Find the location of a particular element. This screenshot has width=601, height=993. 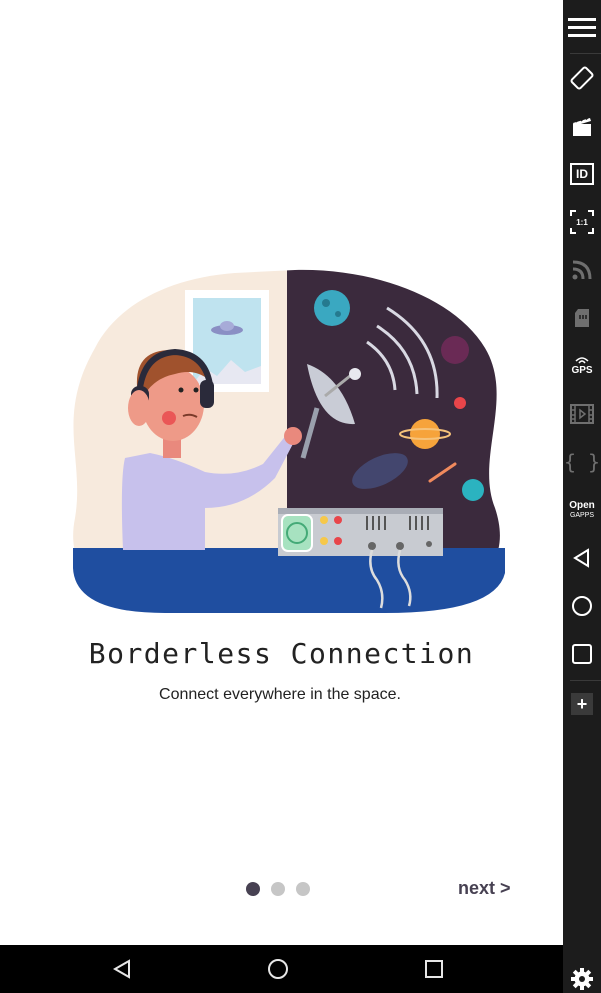

nav-home-button is located at coordinates (278, 969).